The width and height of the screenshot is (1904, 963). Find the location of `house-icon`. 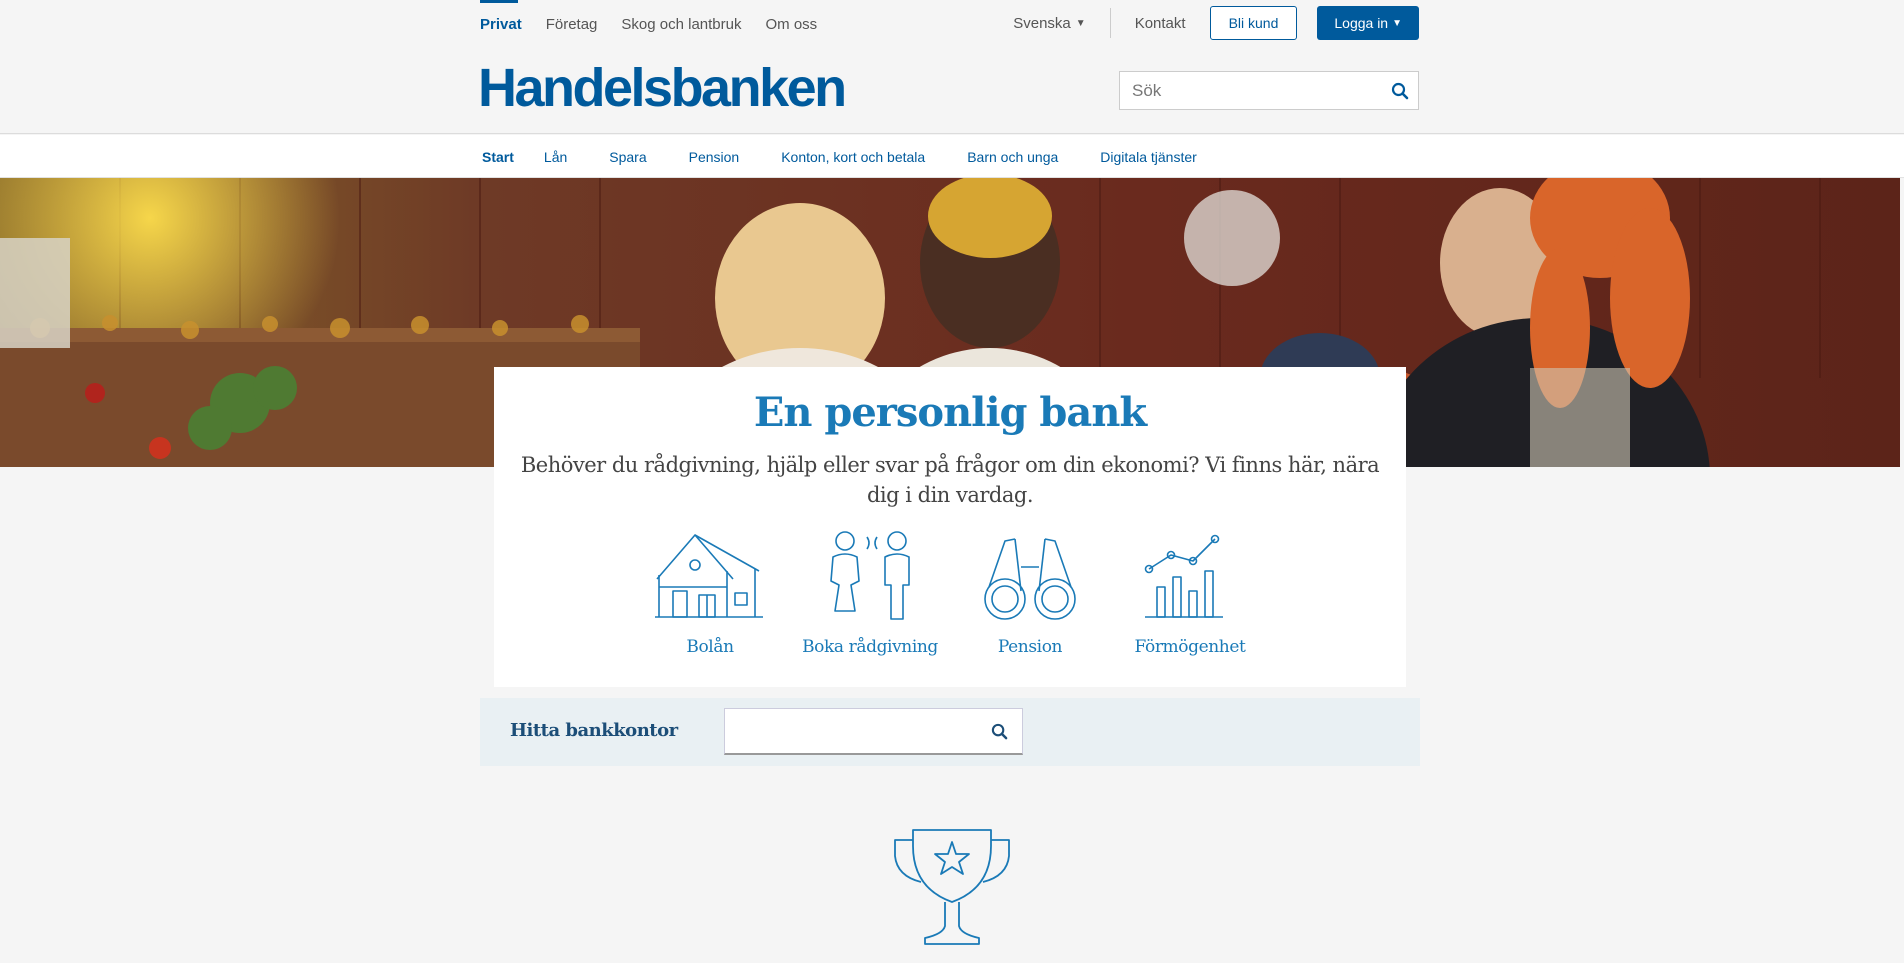

house-icon is located at coordinates (709, 576).